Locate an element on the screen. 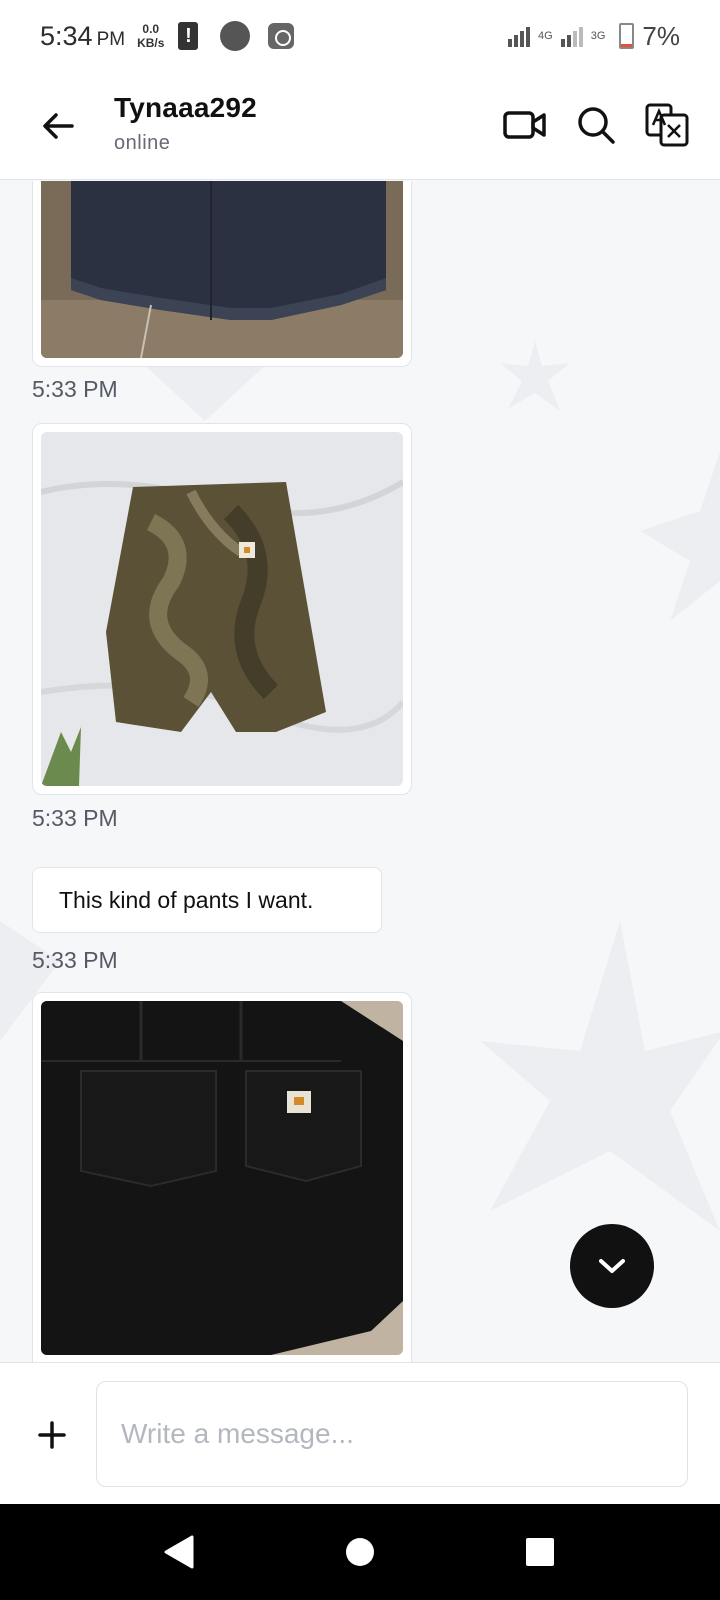 This screenshot has width=720, height=1600. back-triangle-icon is located at coordinates (179, 1552).